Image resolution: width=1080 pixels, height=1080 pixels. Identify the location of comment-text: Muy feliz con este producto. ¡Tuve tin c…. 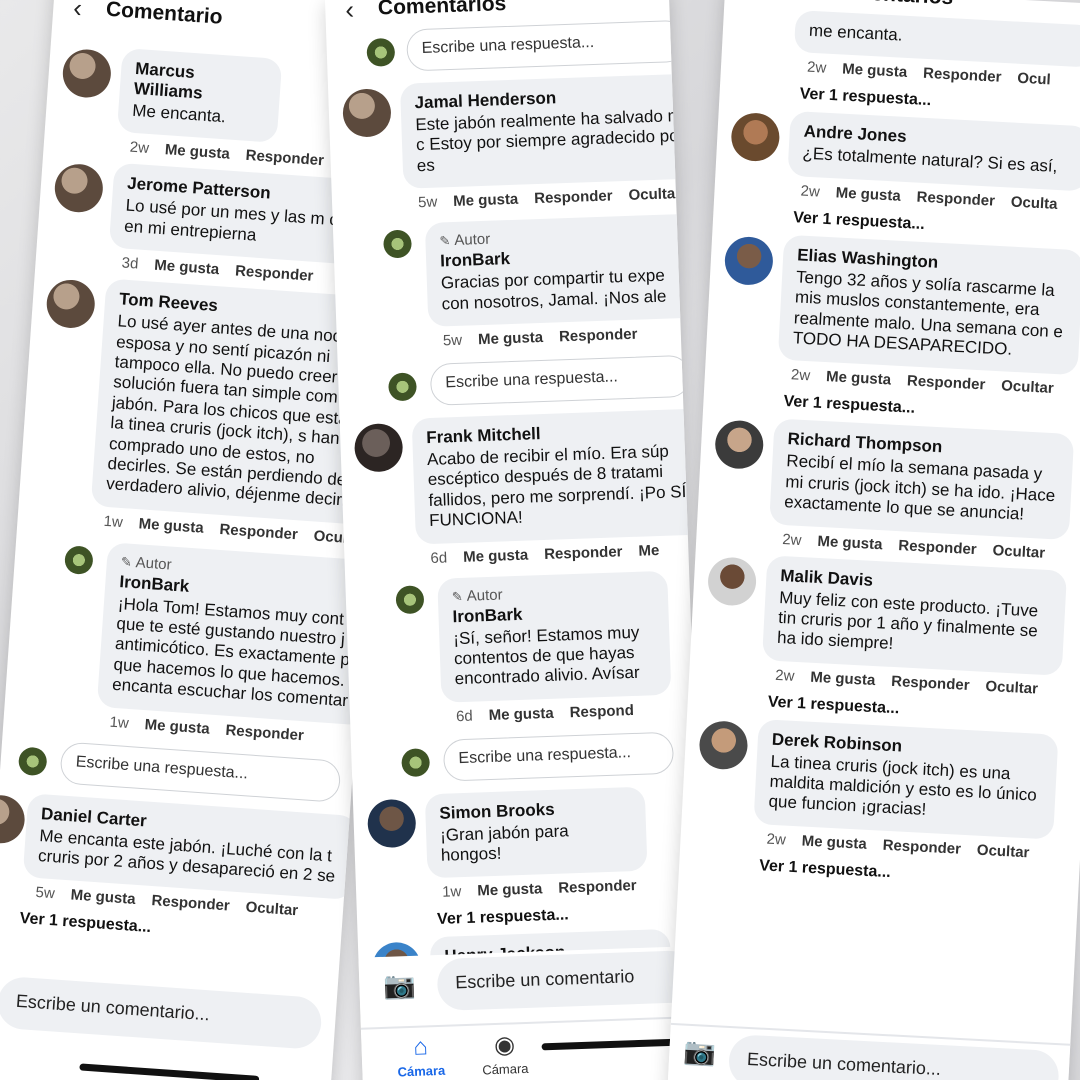
(907, 620).